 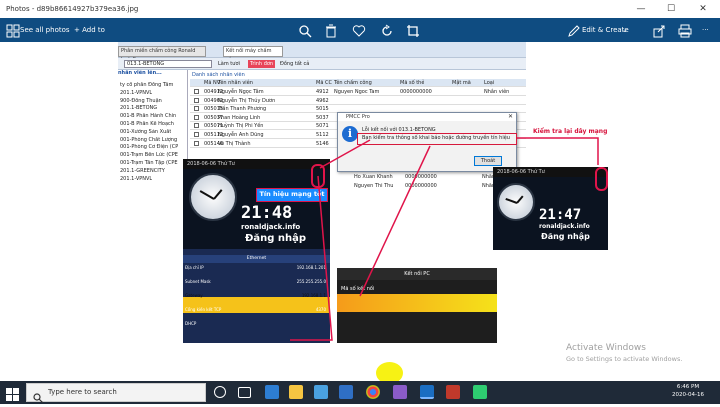 What do you see at coordinates (116, 393) in the screenshot?
I see `taskbar-search: Type here to search` at bounding box center [116, 393].